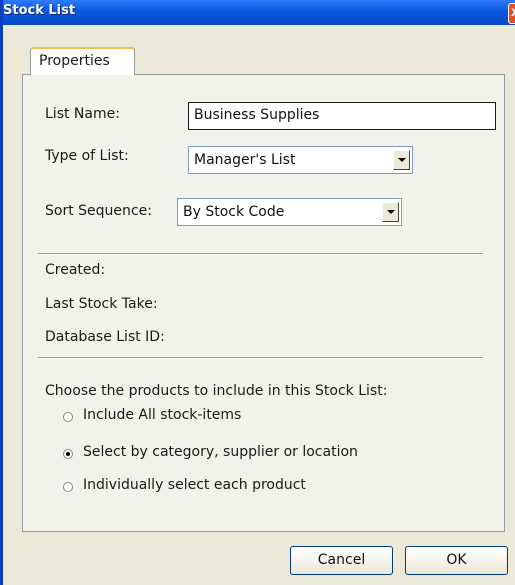 The width and height of the screenshot is (515, 585). I want to click on close-button: x, so click(511, 13).